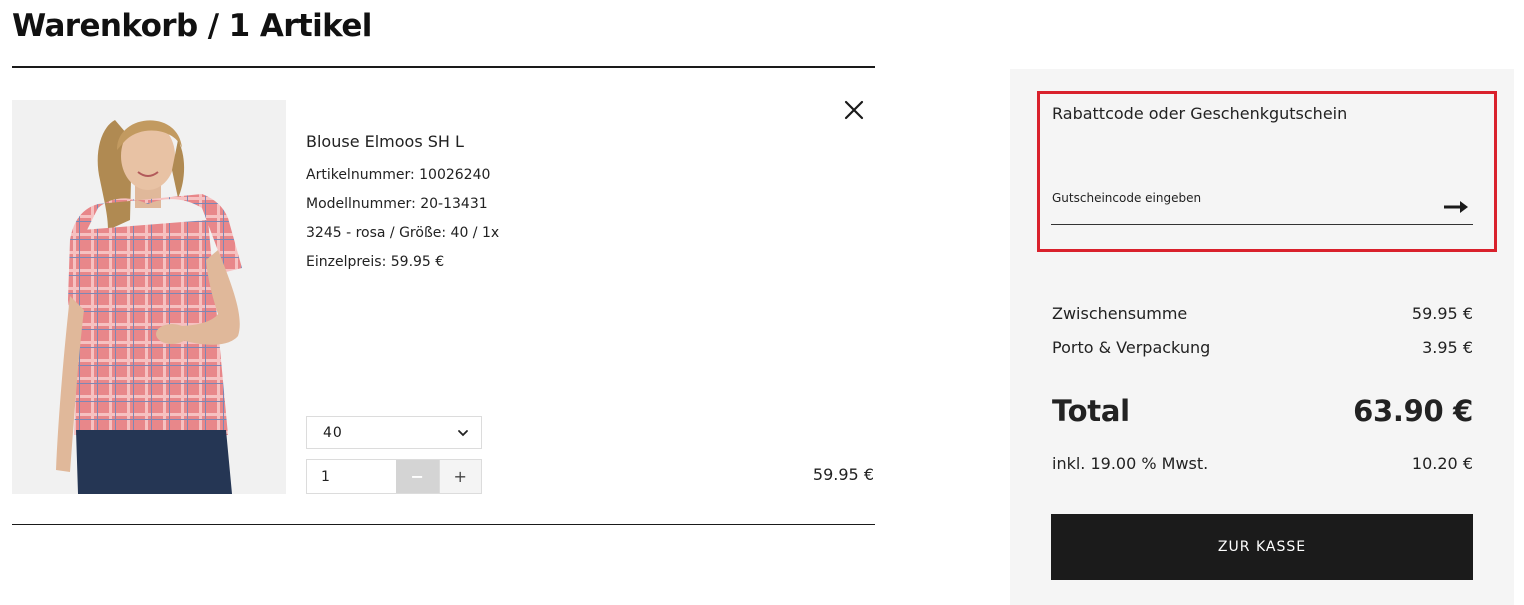 The width and height of the screenshot is (1524, 605). I want to click on line-total: 59.95 €, so click(843, 474).